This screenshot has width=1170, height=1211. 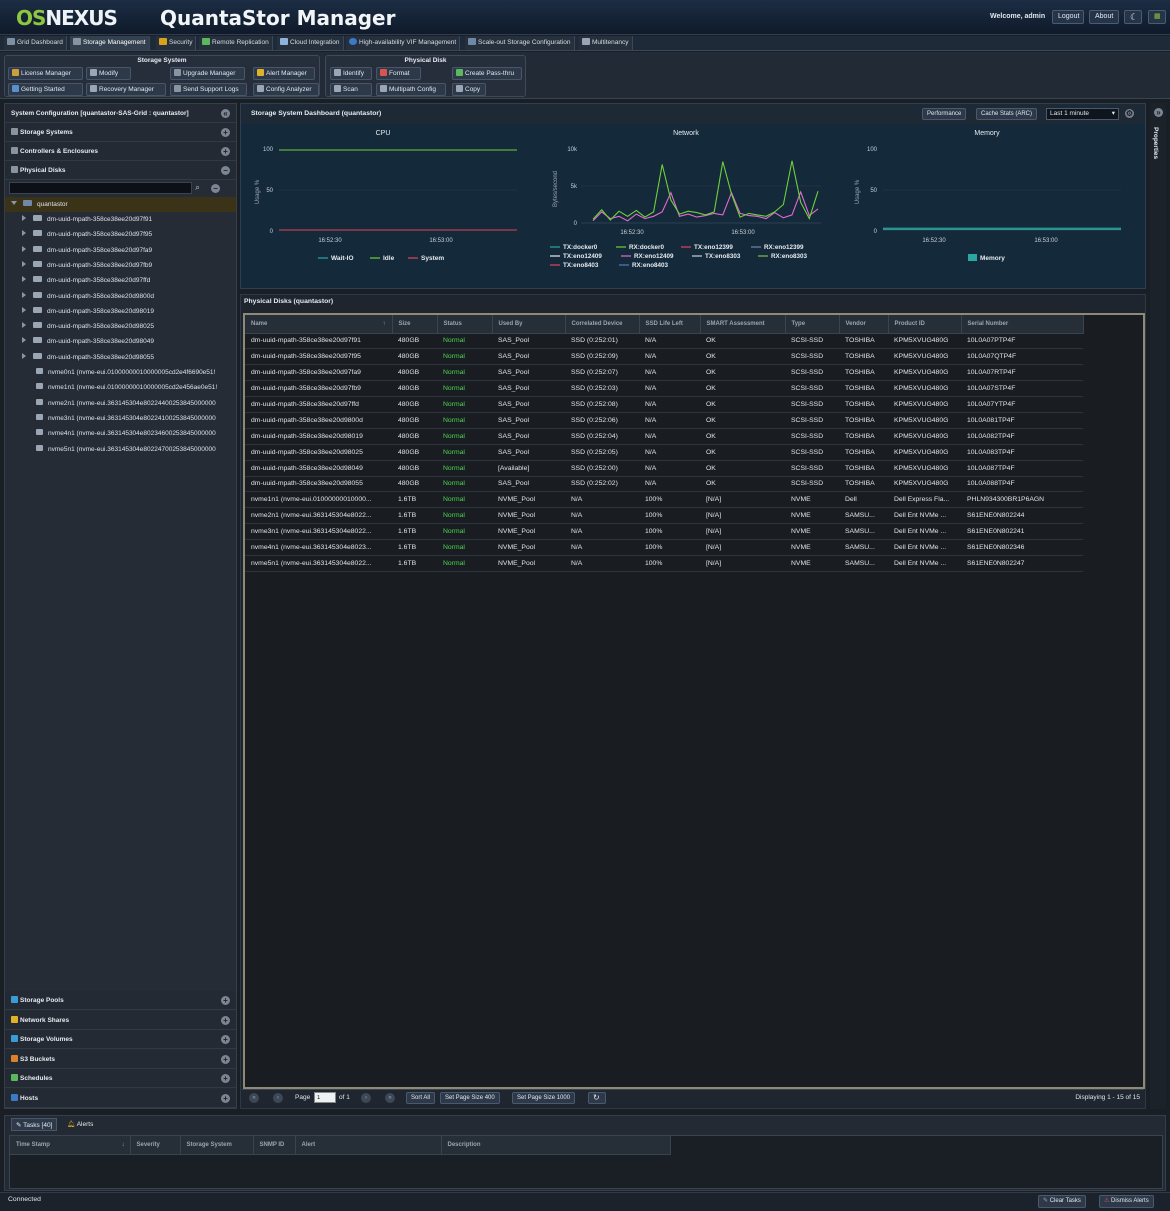 What do you see at coordinates (120, 265) in the screenshot?
I see `tree-disk-item: dm-uuid-mpath-358ce38ee20d97fb9` at bounding box center [120, 265].